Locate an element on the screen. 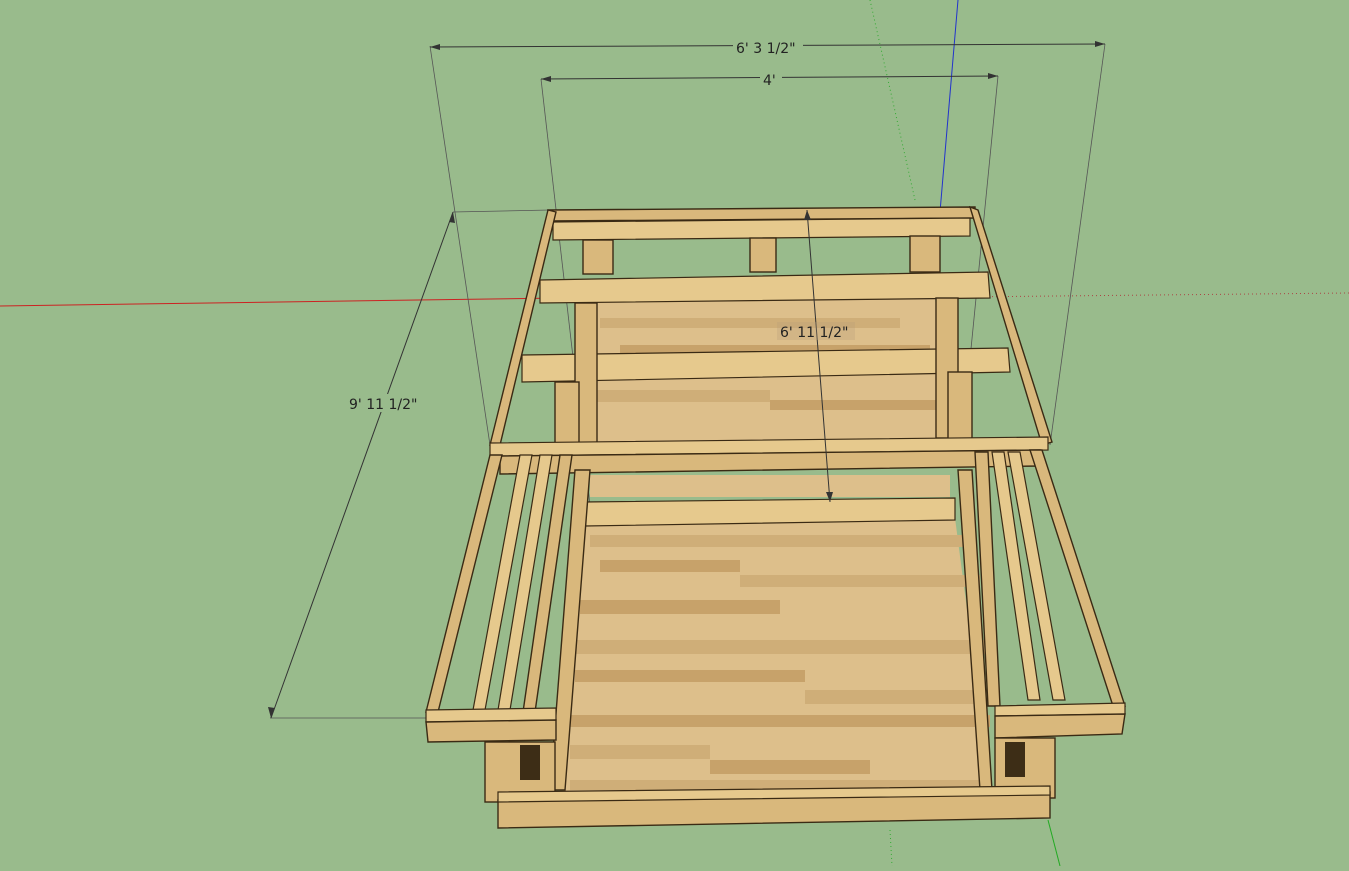 The height and width of the screenshot is (871, 1349). dimension-overall-length: 9' 11 1/2" is located at coordinates (383, 405).